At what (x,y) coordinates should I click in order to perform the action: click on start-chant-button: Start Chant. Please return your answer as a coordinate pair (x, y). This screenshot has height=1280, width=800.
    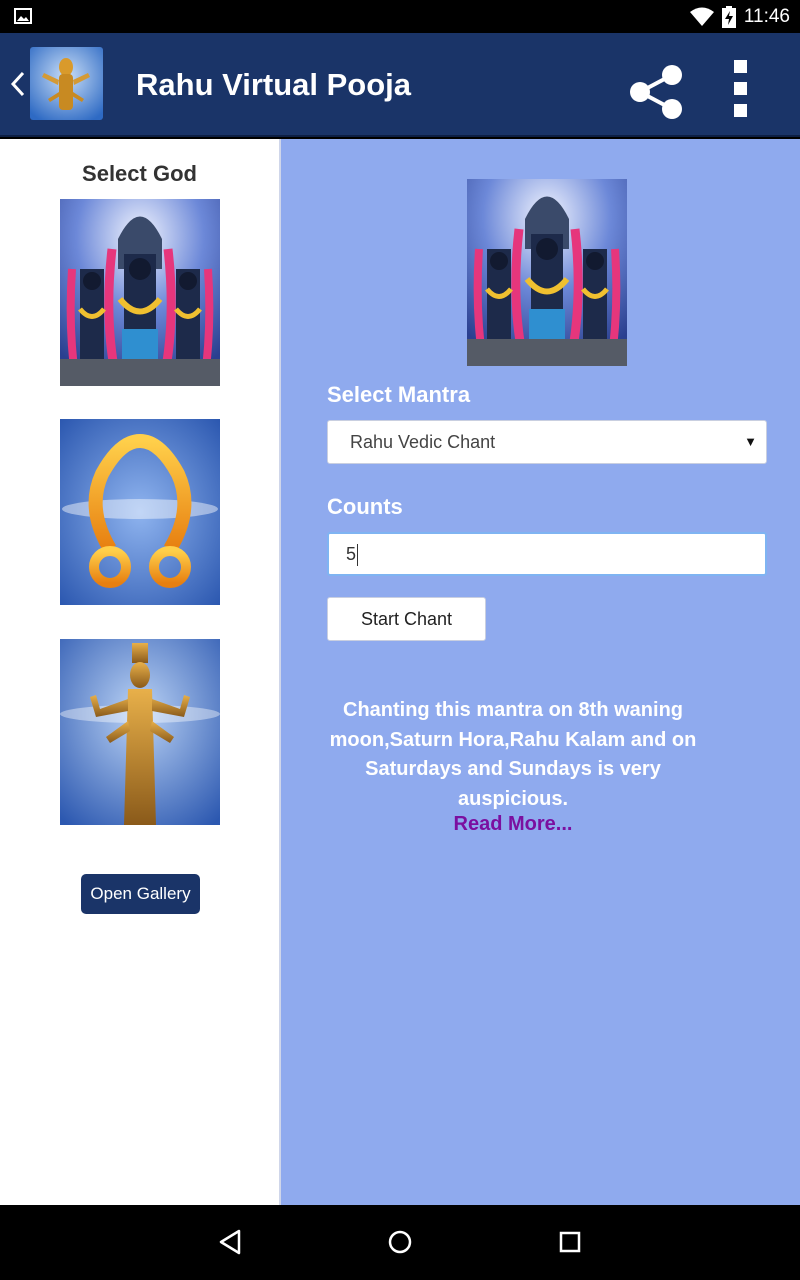
    Looking at the image, I should click on (406, 619).